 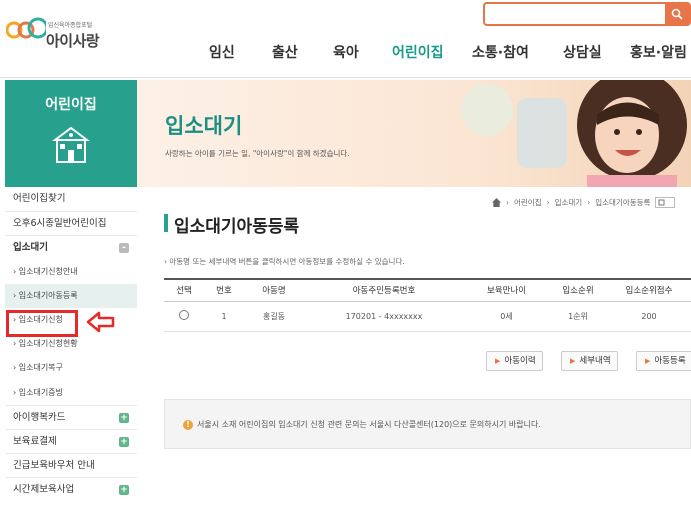 What do you see at coordinates (71, 416) in the screenshot?
I see `lnb-item-happy-card: 아이행복카드 +` at bounding box center [71, 416].